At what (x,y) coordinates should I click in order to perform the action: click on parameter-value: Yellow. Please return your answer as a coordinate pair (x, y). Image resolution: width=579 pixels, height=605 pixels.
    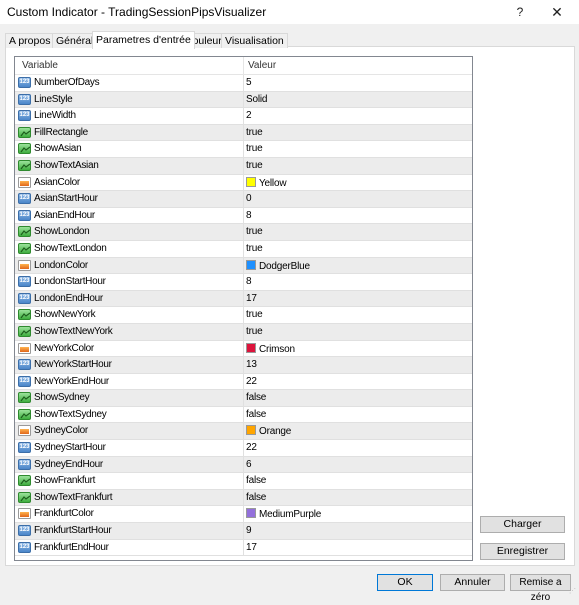
    Looking at the image, I should click on (266, 182).